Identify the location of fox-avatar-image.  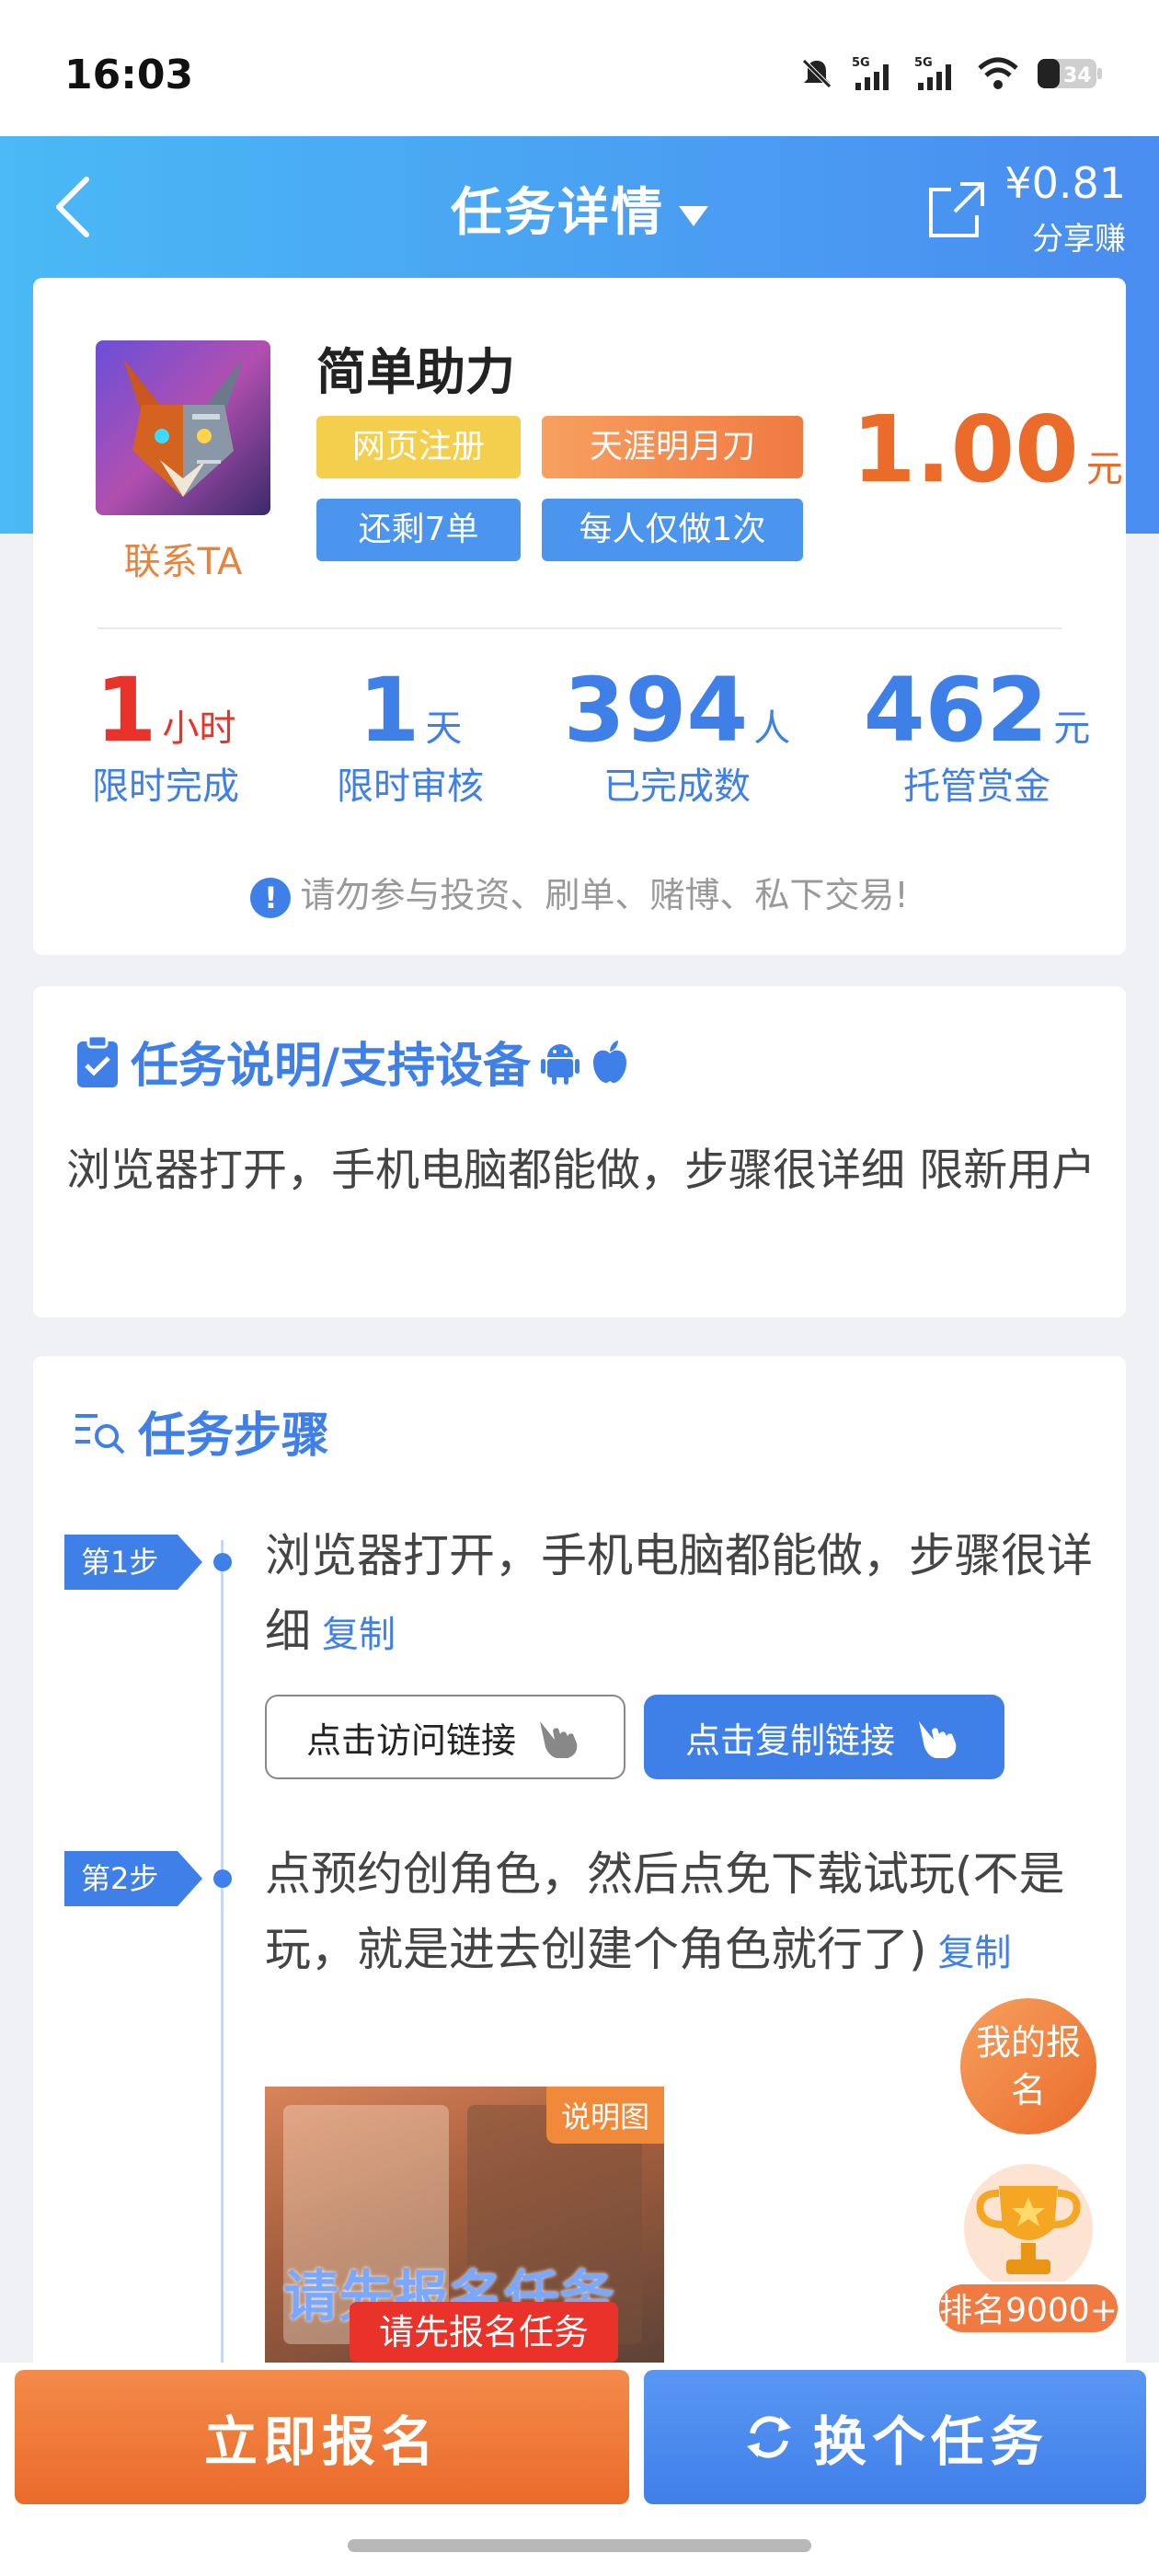
(183, 427).